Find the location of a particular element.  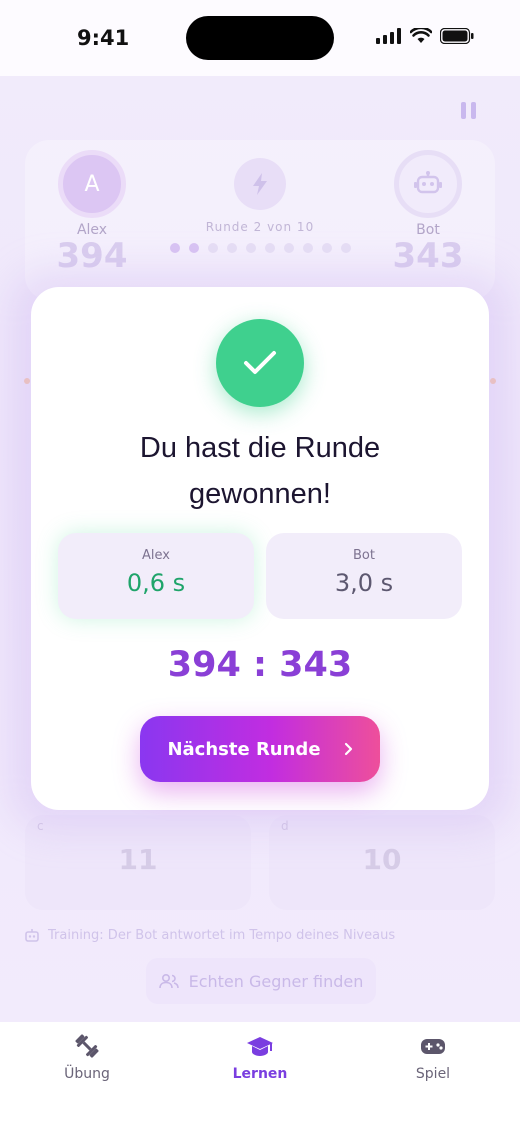

dumbbell-icon is located at coordinates (87, 1046).